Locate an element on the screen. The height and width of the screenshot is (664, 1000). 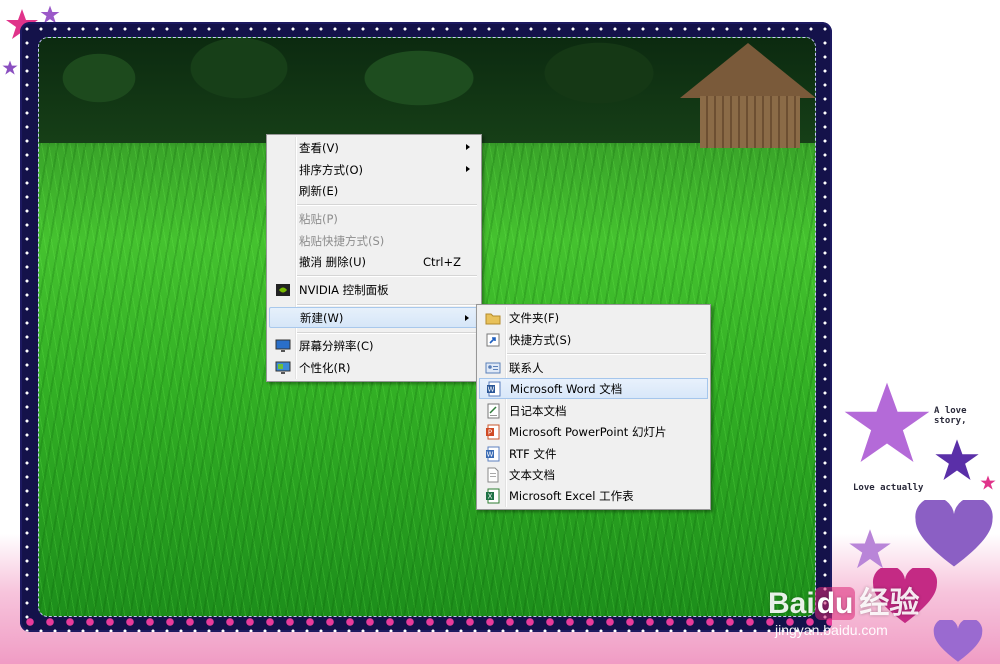
menu-item-label: 快捷方式(S) is located at coordinates (540, 339).